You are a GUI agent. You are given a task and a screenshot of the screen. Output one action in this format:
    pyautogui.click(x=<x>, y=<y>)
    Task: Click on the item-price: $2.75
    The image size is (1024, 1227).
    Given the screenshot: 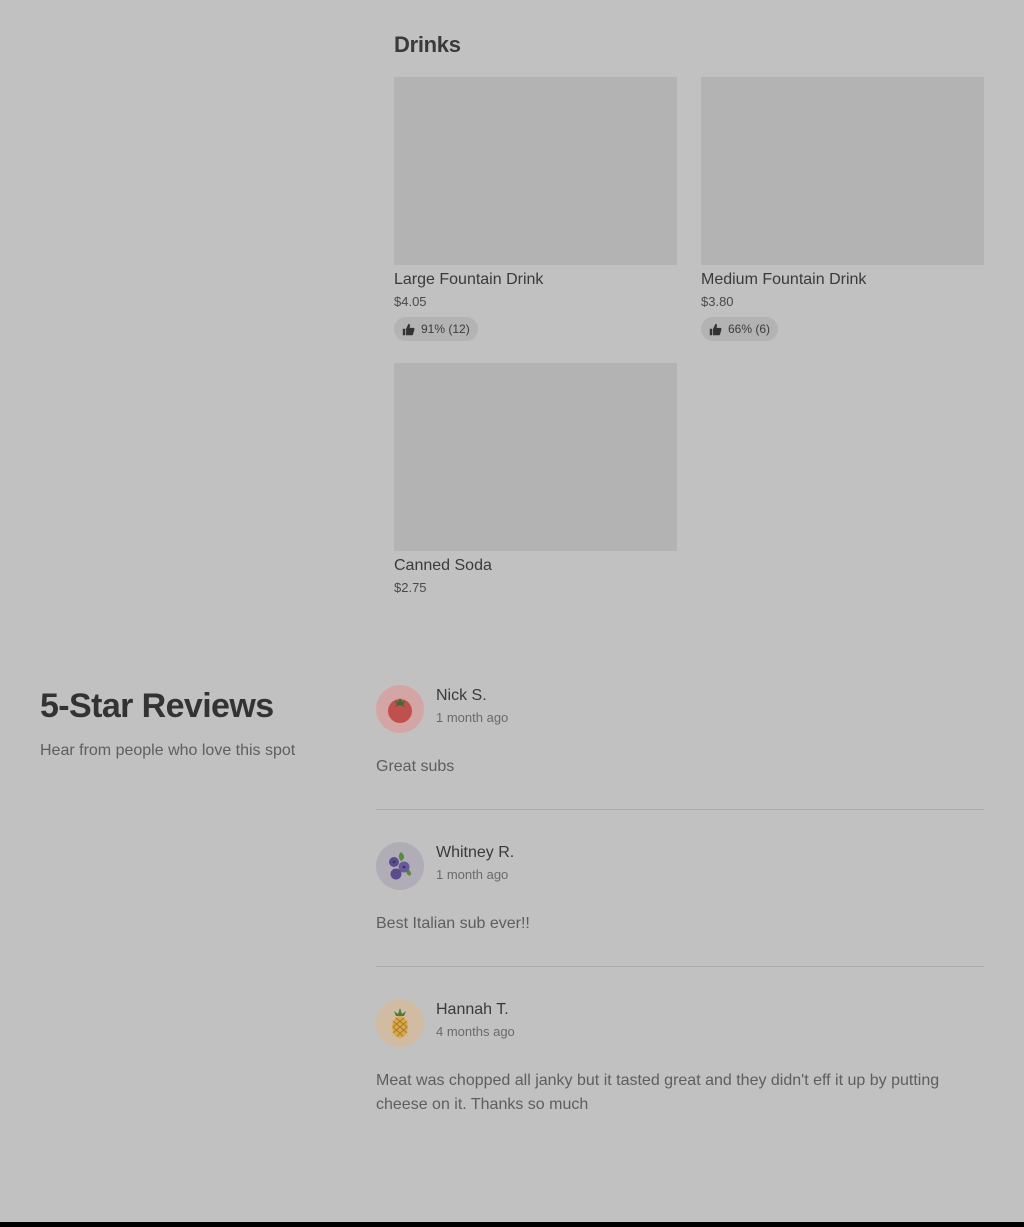 What is the action you would take?
    pyautogui.click(x=410, y=587)
    